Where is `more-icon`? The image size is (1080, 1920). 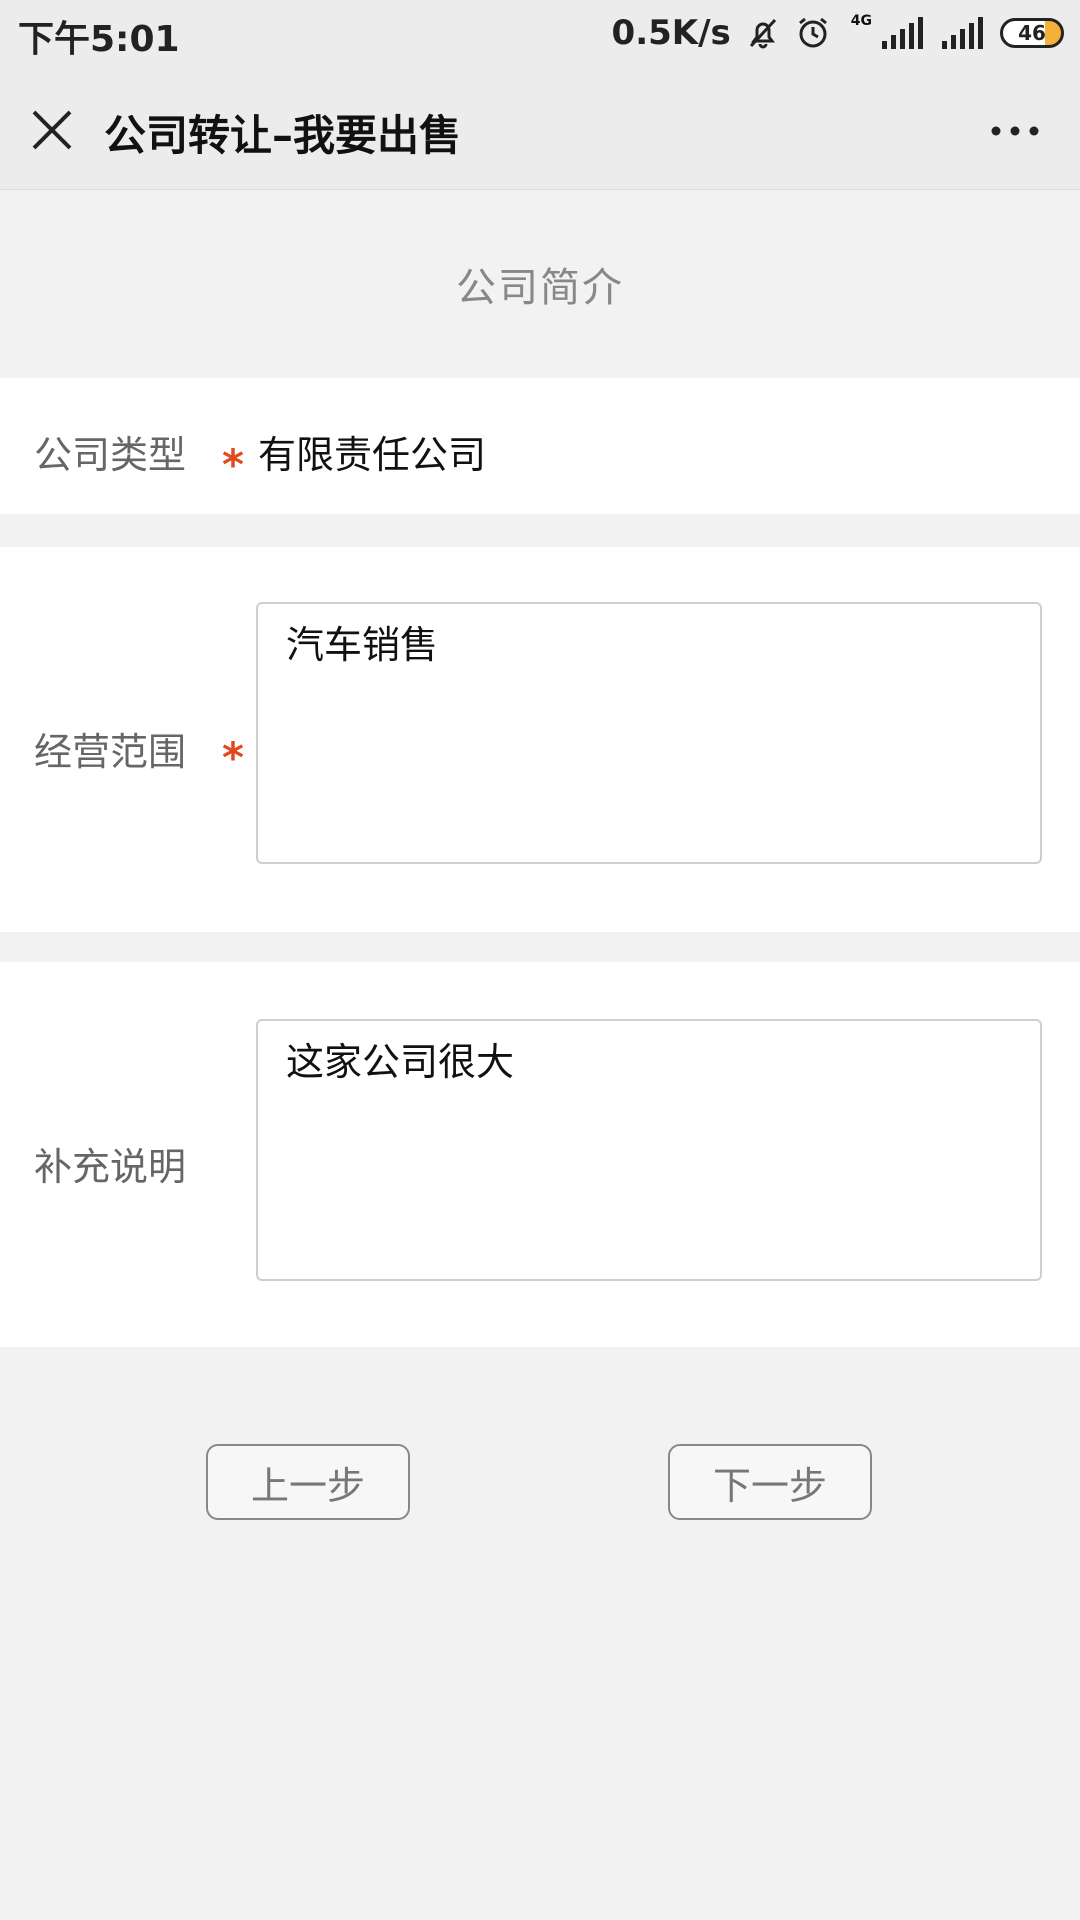 more-icon is located at coordinates (1015, 131).